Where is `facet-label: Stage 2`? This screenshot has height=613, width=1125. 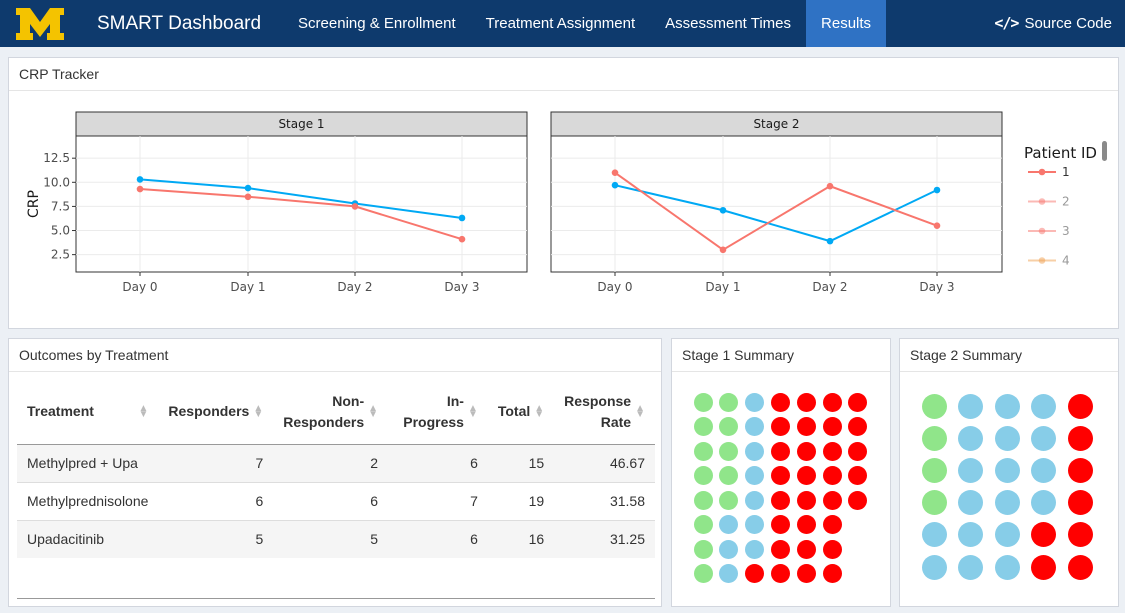 facet-label: Stage 2 is located at coordinates (776, 124).